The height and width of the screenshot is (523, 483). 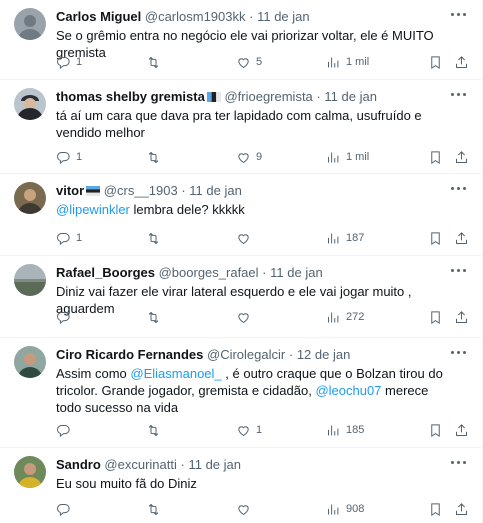 What do you see at coordinates (175, 373) in the screenshot?
I see `mention-link: @Eliasmanoel_` at bounding box center [175, 373].